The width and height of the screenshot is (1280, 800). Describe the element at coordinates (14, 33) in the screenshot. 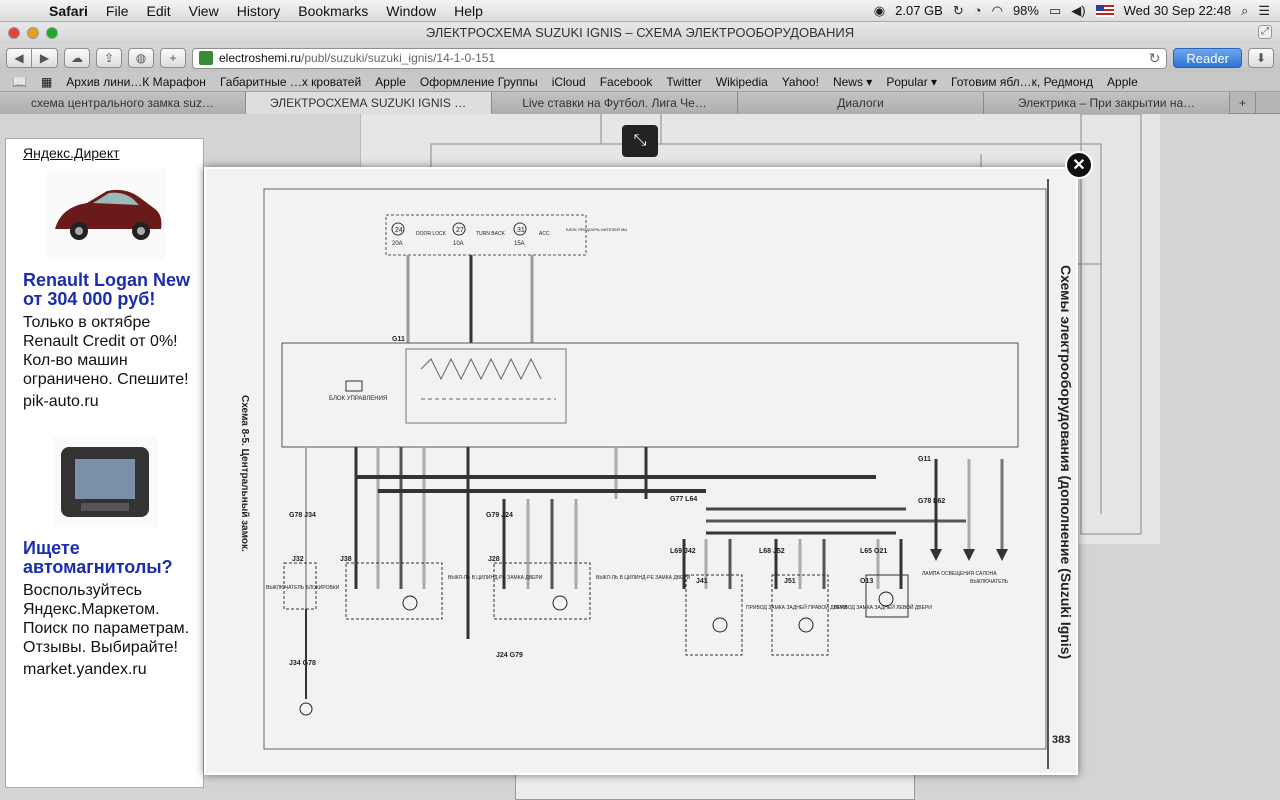

I see `close-window-button` at that location.